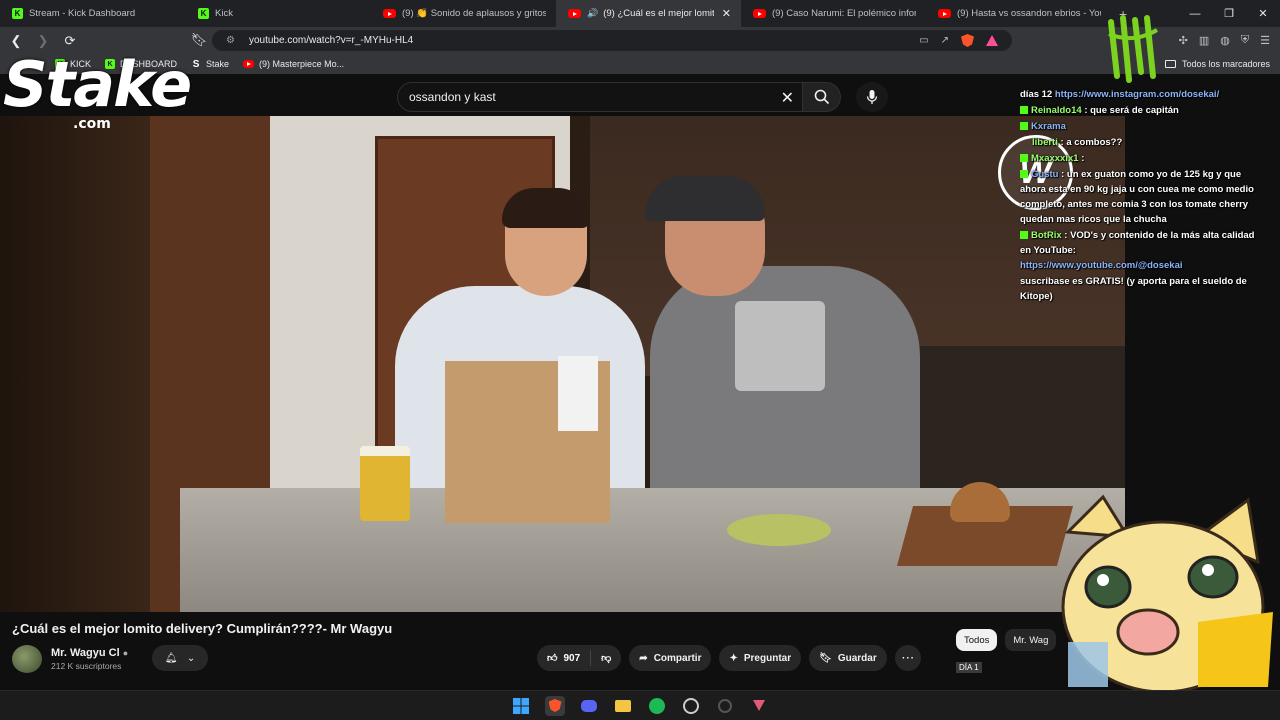 This screenshot has width=1280, height=720. What do you see at coordinates (1195, 13) in the screenshot?
I see `minimize-icon: —` at bounding box center [1195, 13].